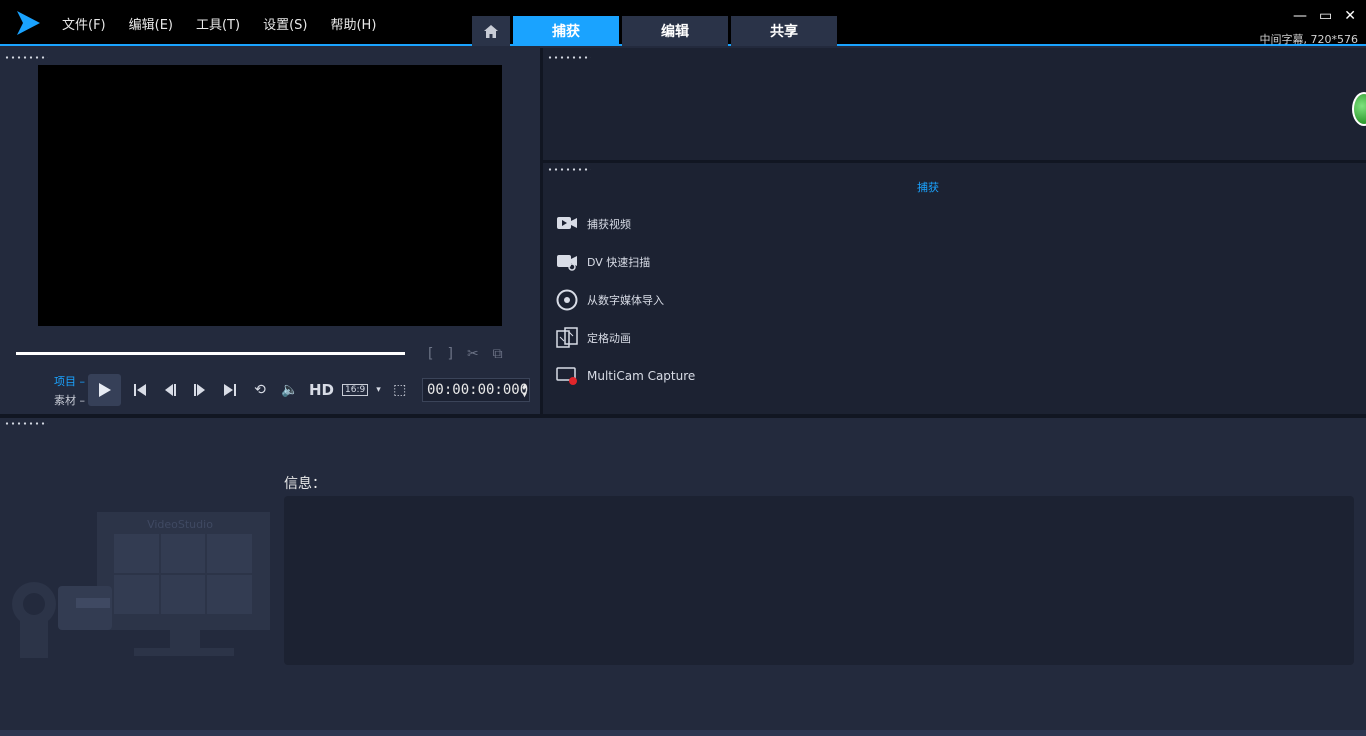  What do you see at coordinates (69, 400) in the screenshot?
I see `mode-clip: 素材 –` at bounding box center [69, 400].